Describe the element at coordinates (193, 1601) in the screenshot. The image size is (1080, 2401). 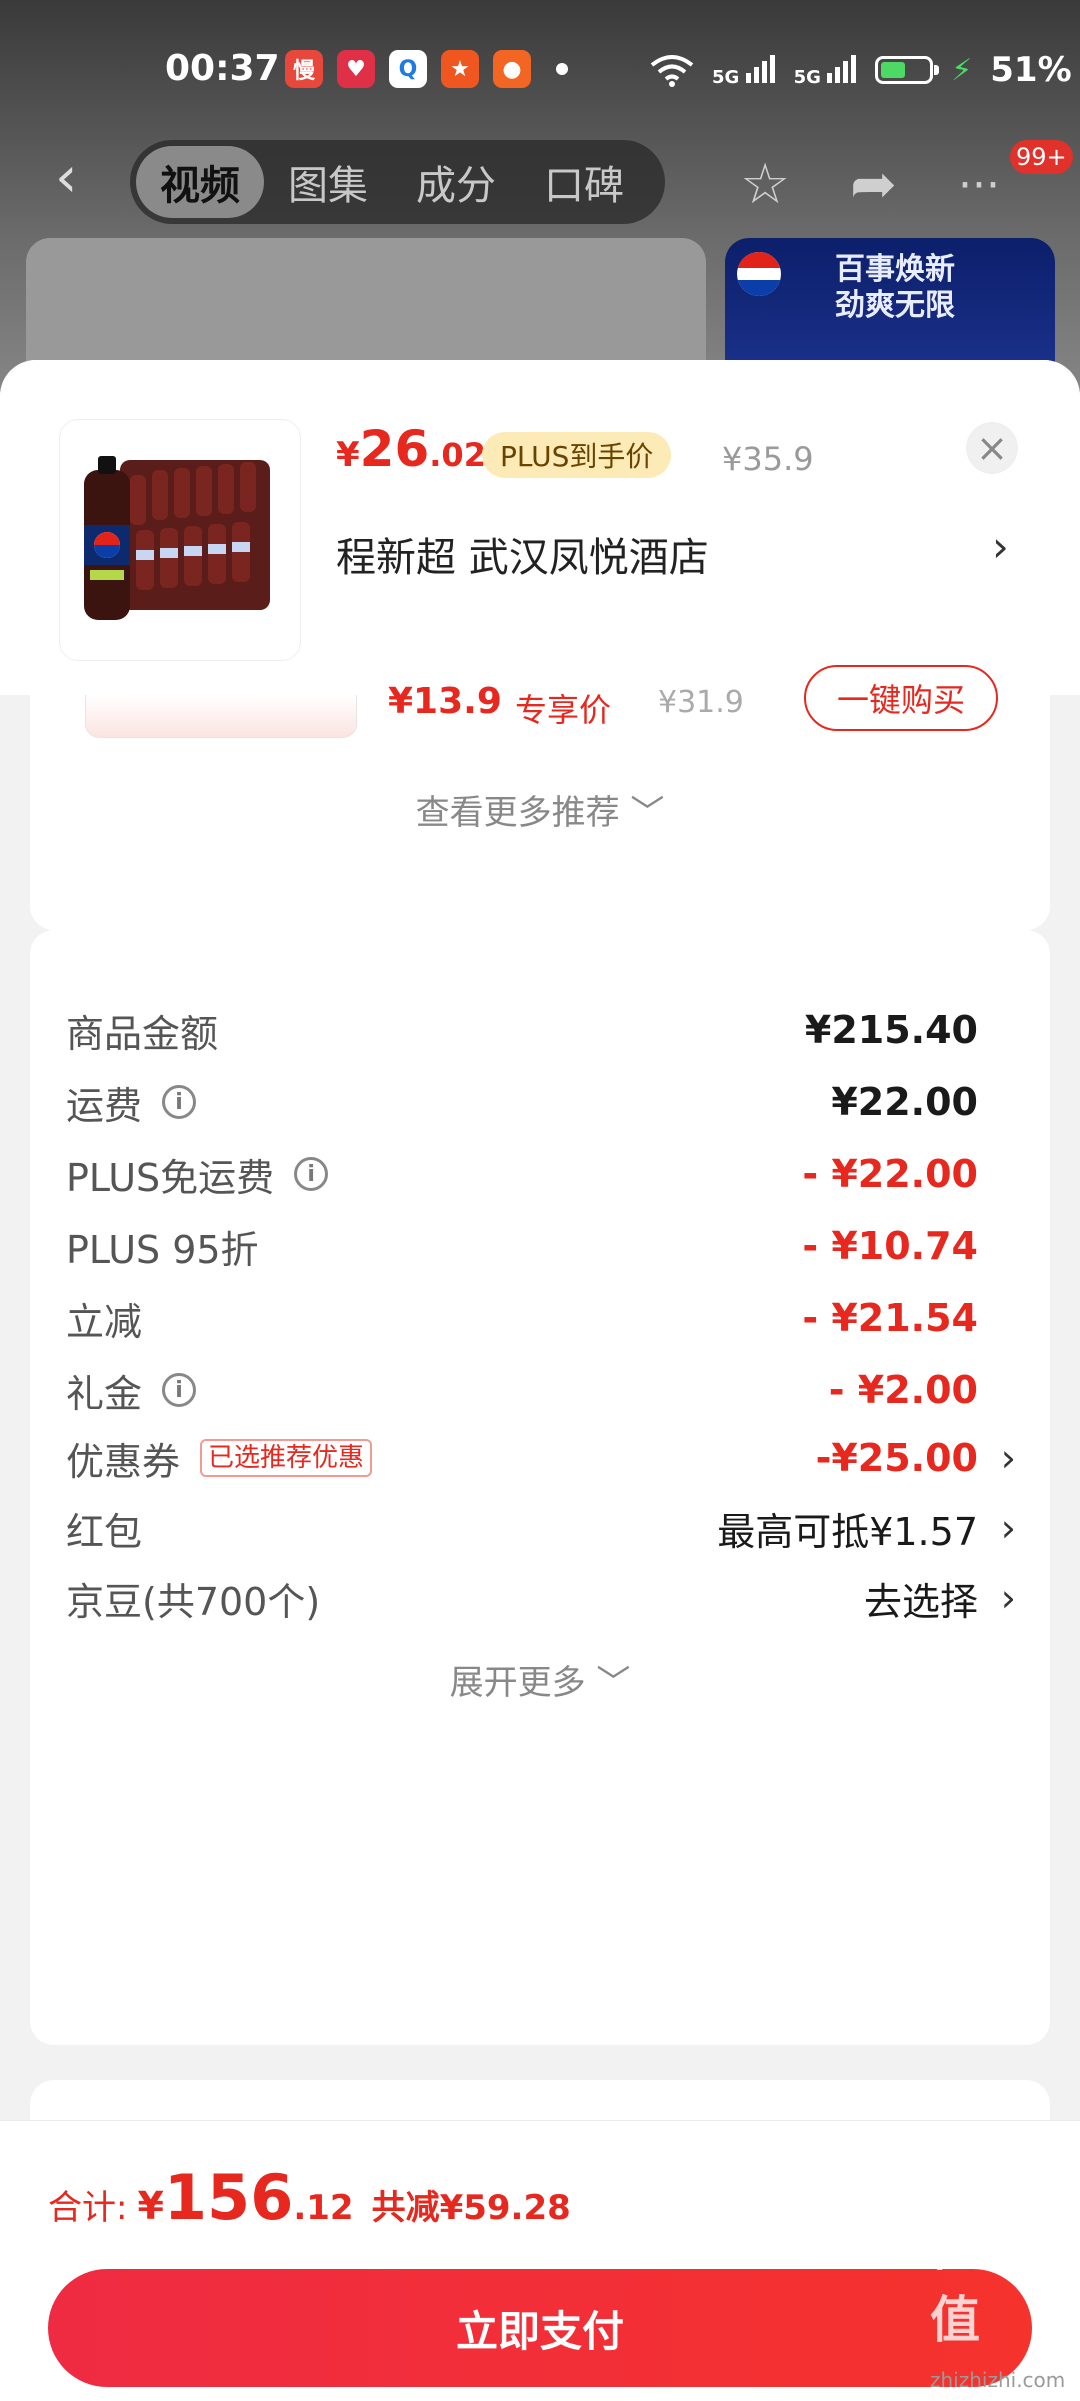
I see `row-label: 京豆(共700个)` at that location.